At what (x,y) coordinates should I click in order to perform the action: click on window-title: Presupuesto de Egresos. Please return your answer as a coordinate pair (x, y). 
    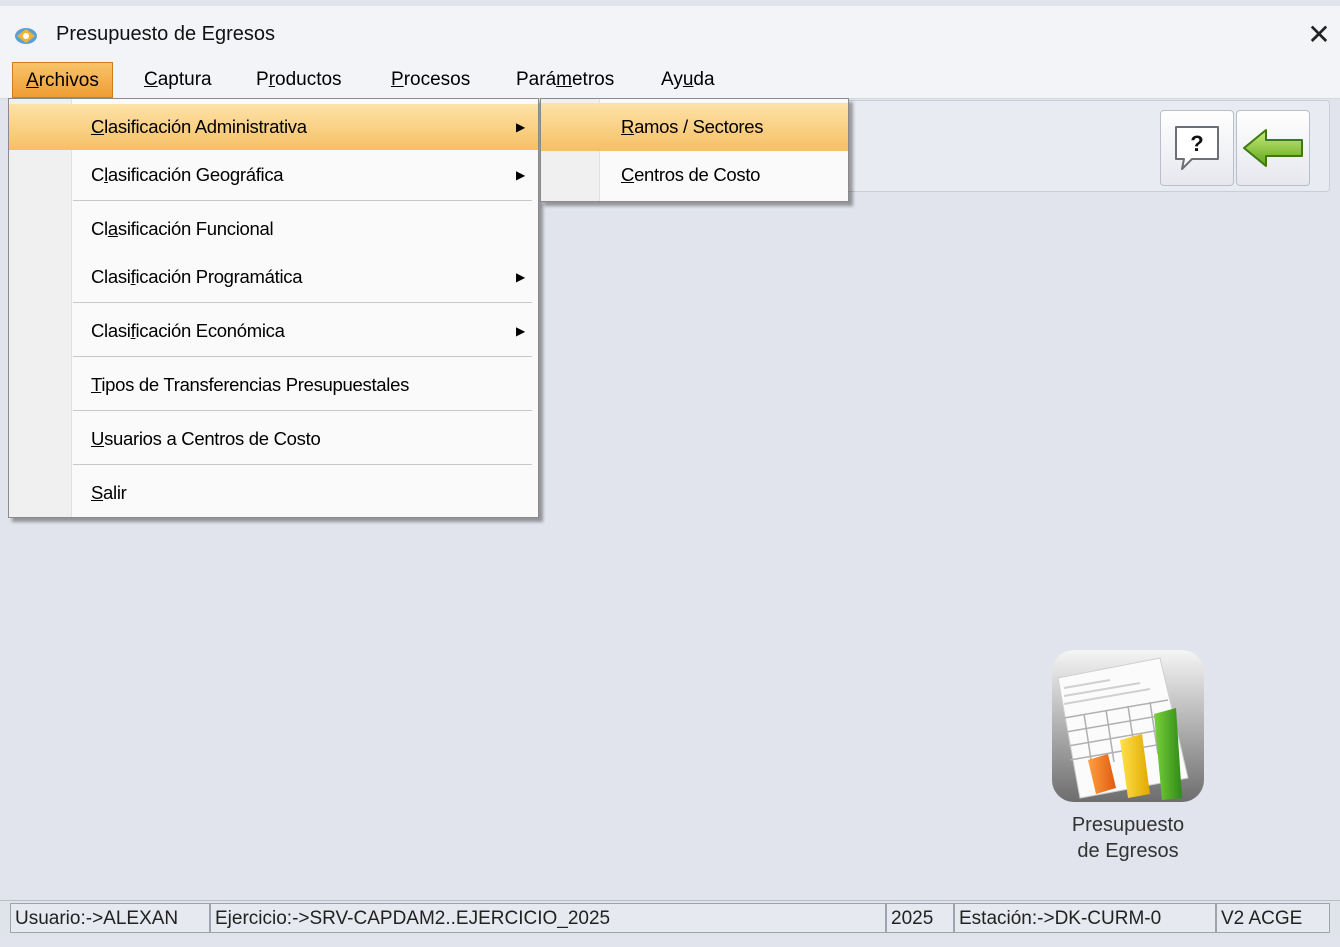
    Looking at the image, I should click on (166, 34).